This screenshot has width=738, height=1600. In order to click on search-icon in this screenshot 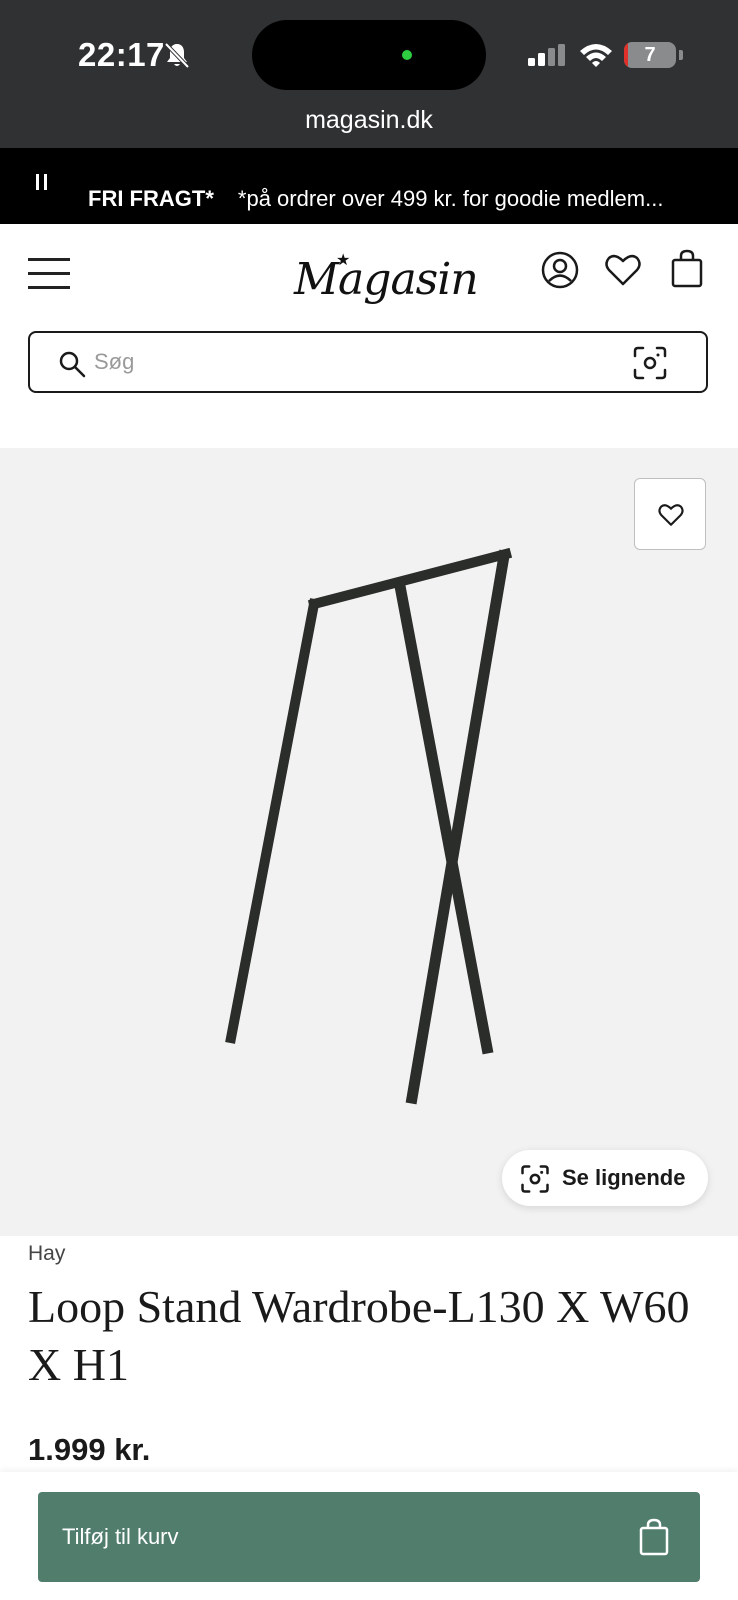, I will do `click(72, 364)`.